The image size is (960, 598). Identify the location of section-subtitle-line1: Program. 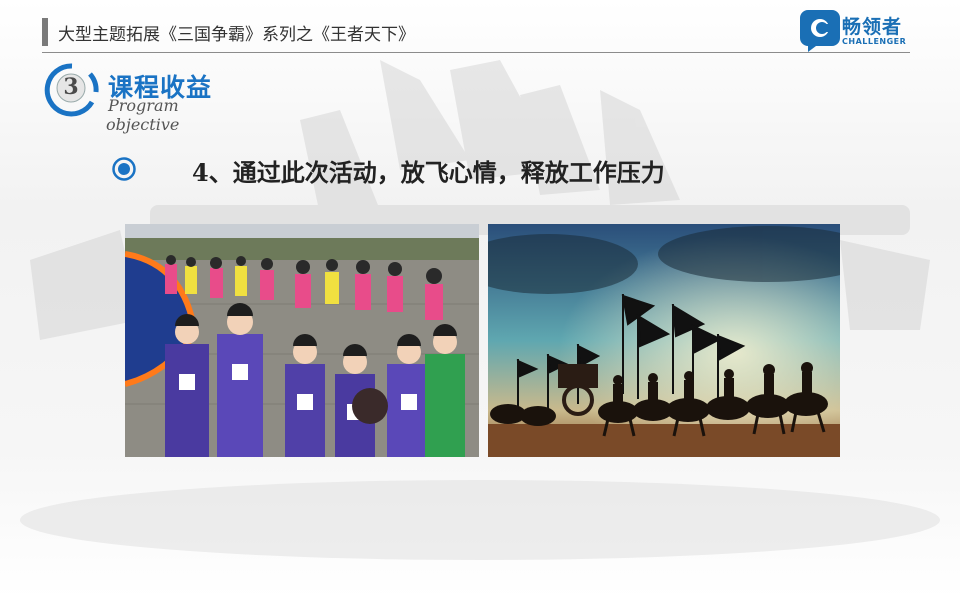
(143, 105).